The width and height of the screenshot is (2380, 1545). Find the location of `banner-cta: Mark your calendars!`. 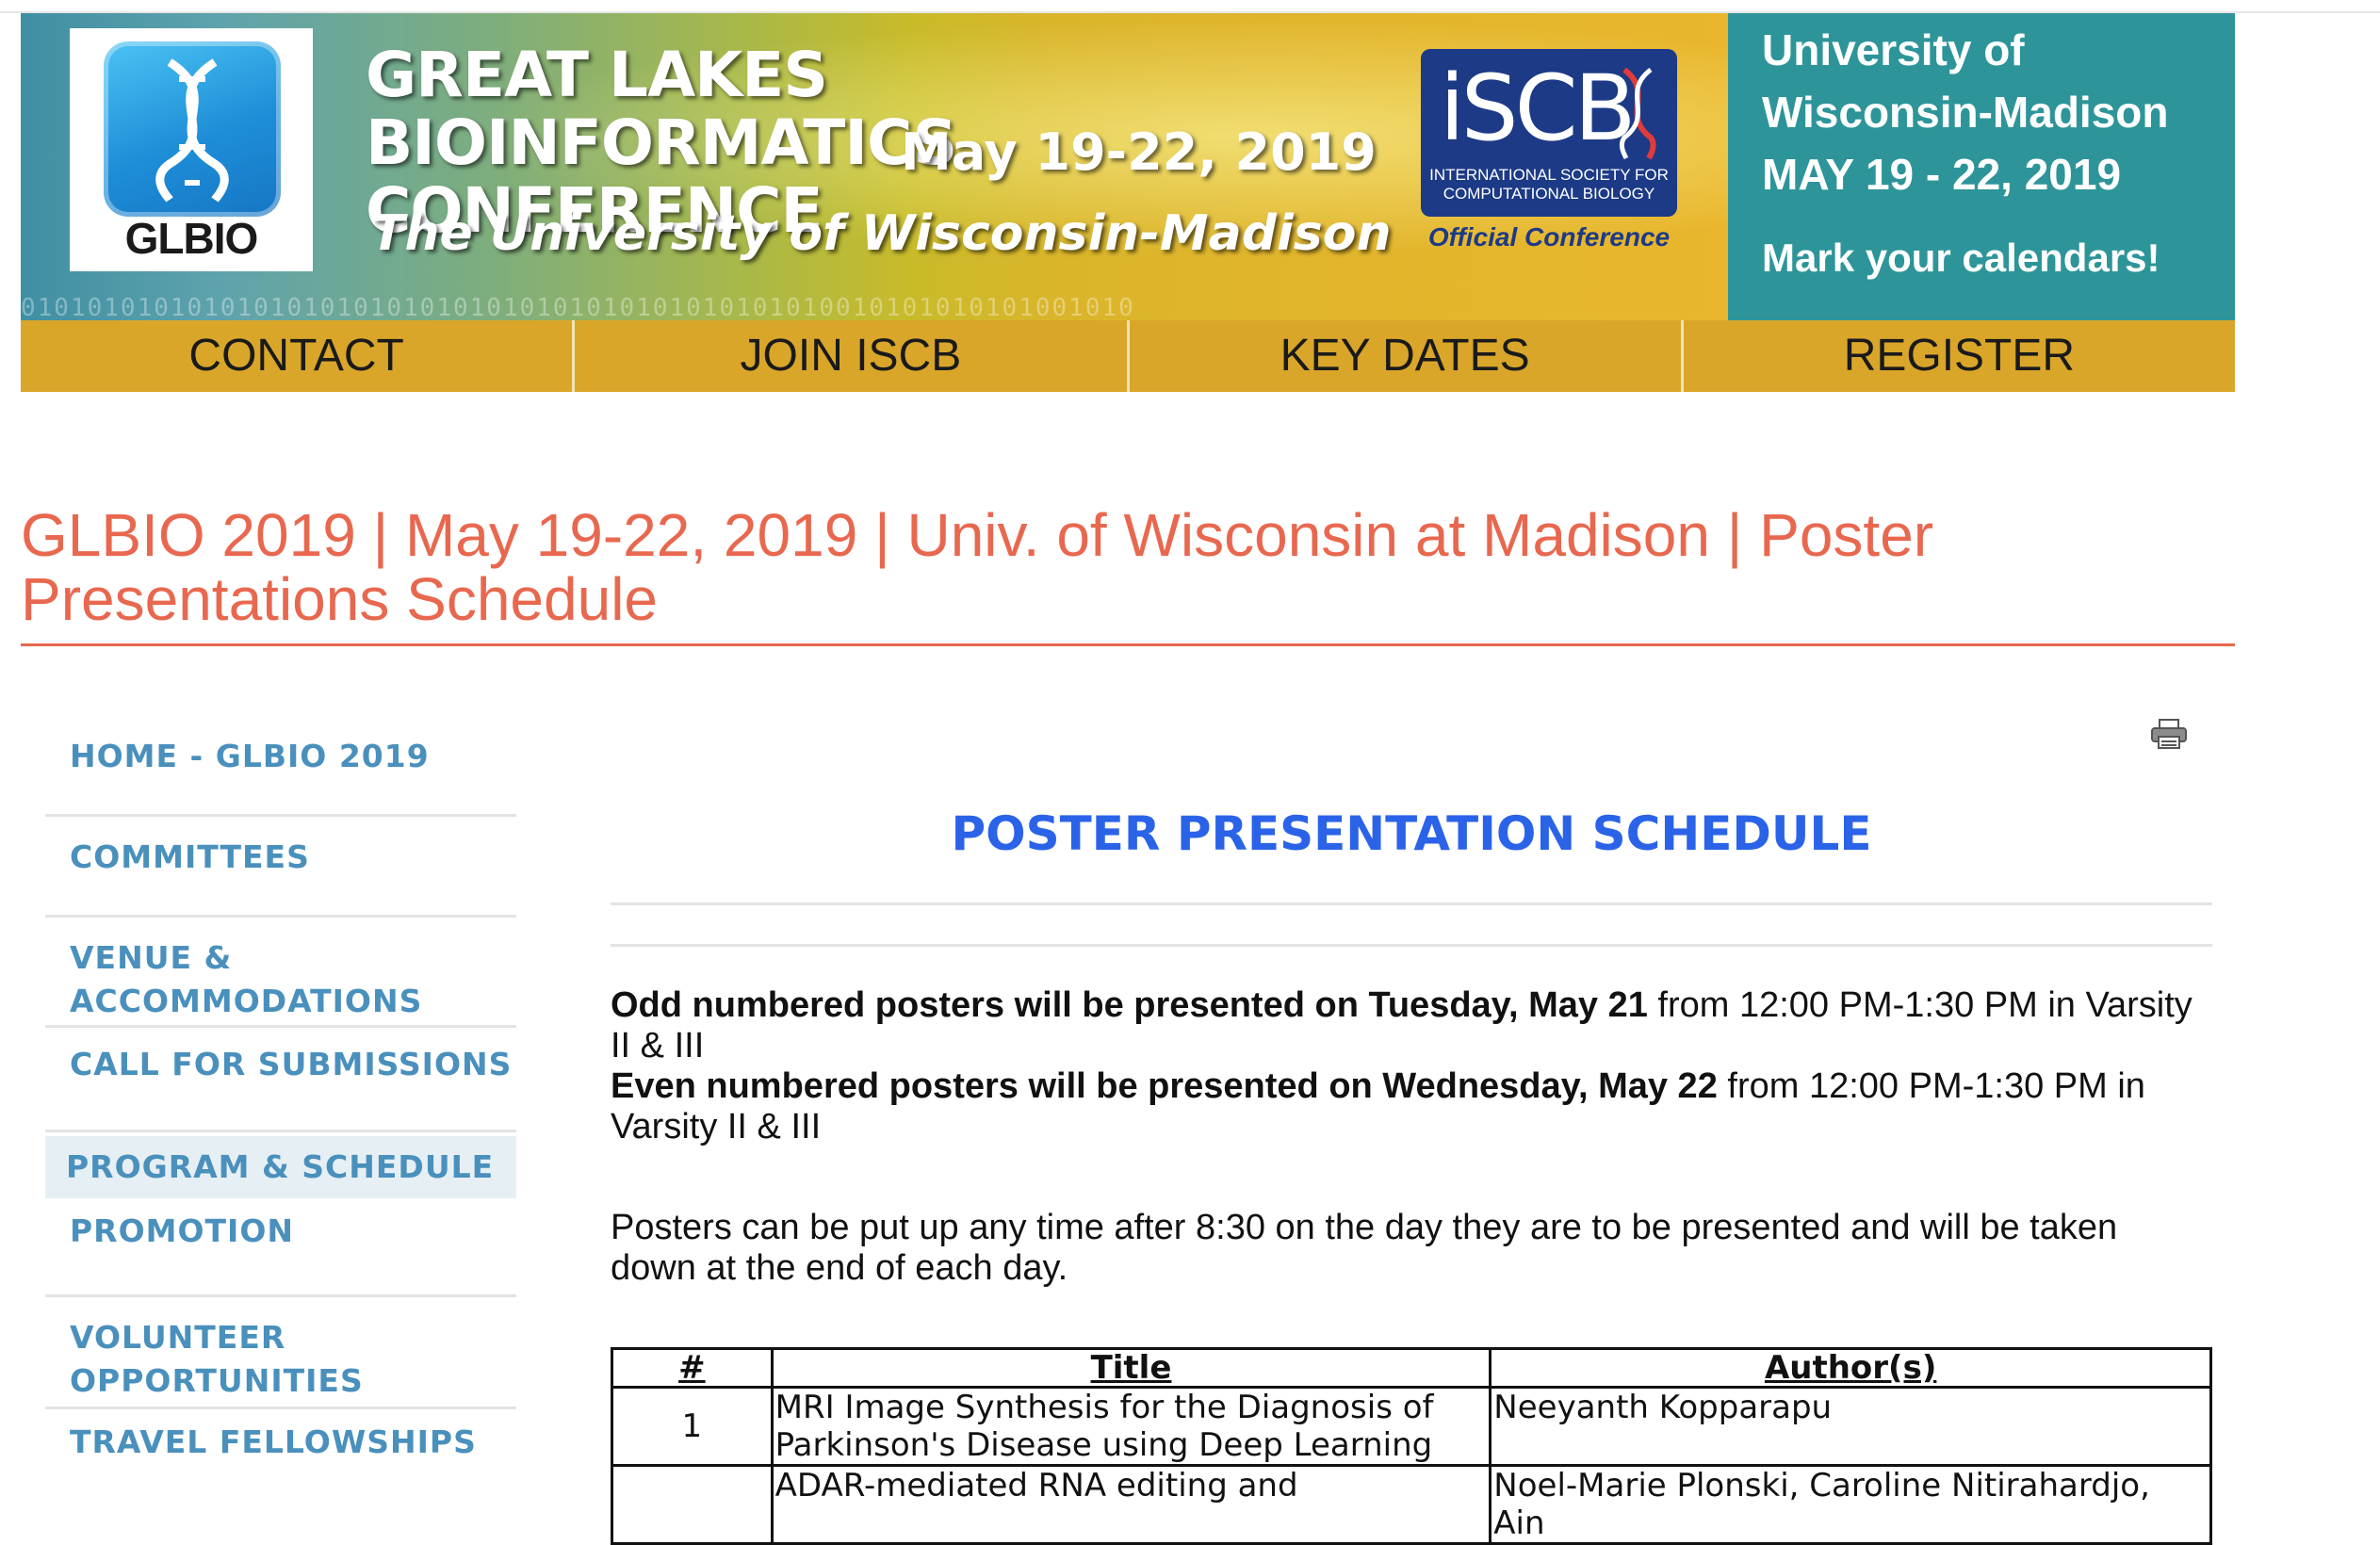

banner-cta: Mark your calendars! is located at coordinates (1961, 258).